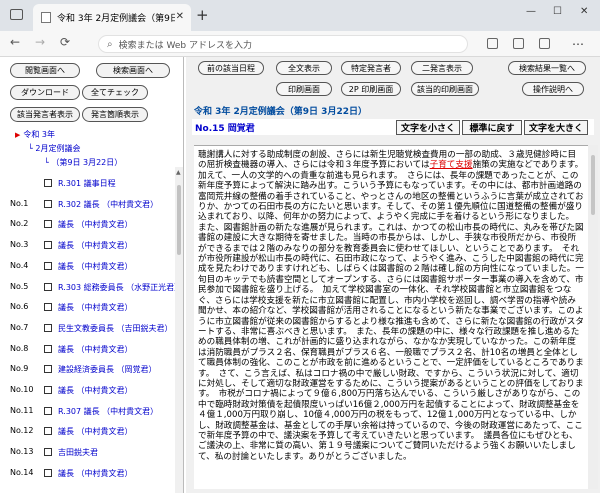  Describe the element at coordinates (19, 265) in the screenshot. I see `item-number: No.4` at that location.